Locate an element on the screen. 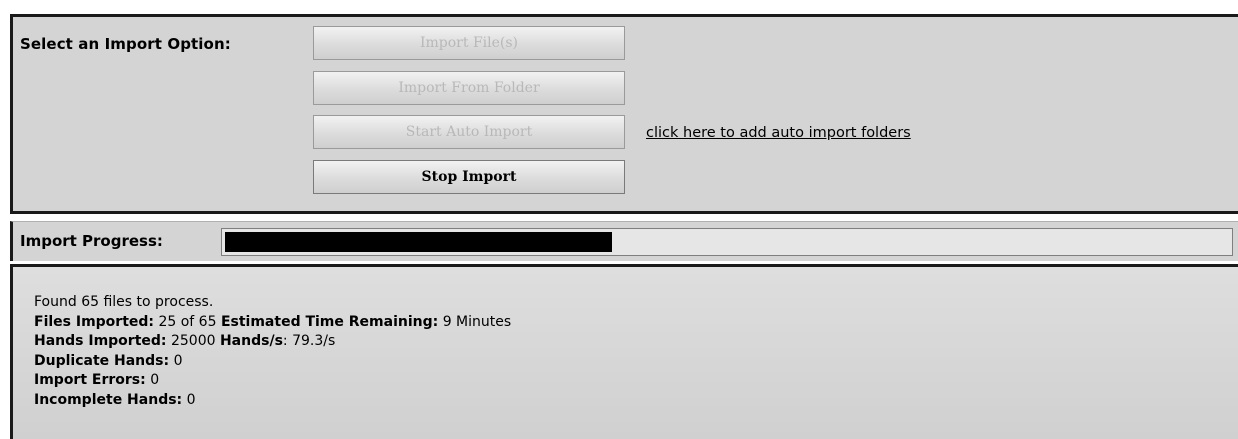 This screenshot has width=1238, height=439. import-progress-label: Import Progress: is located at coordinates (91, 241).